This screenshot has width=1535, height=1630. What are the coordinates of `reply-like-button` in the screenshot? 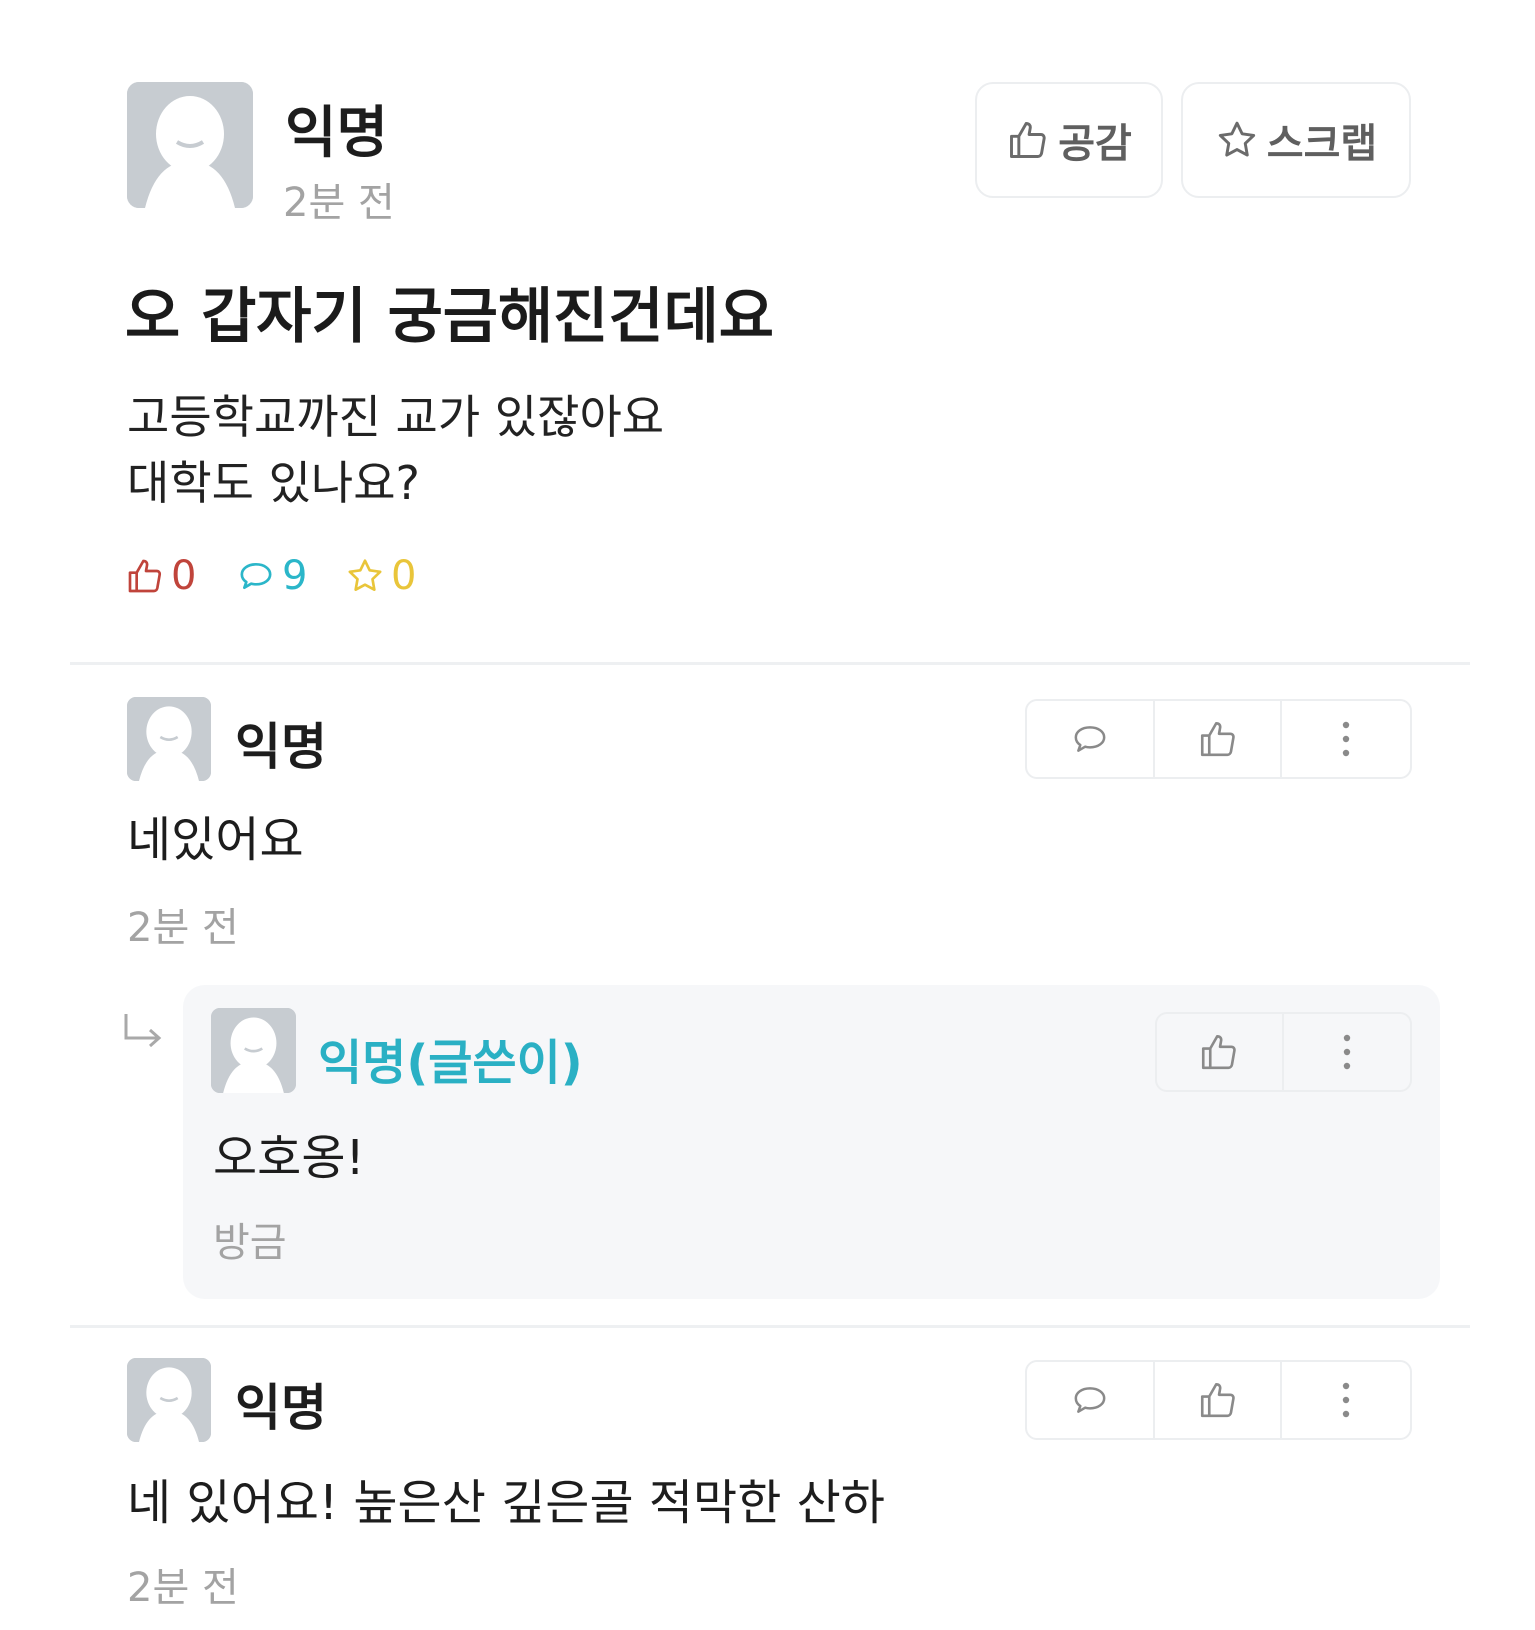 It's located at (1220, 1052).